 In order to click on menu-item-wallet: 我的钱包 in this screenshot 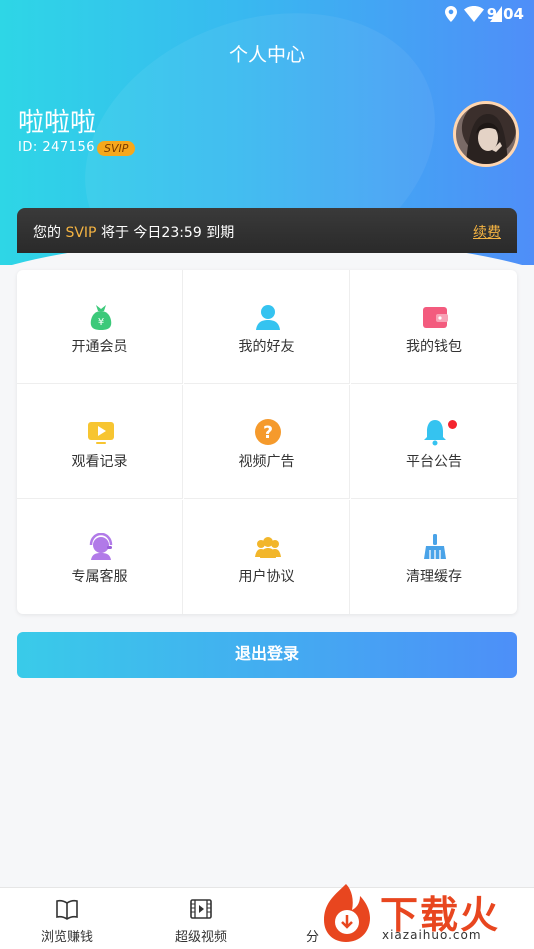, I will do `click(434, 327)`.